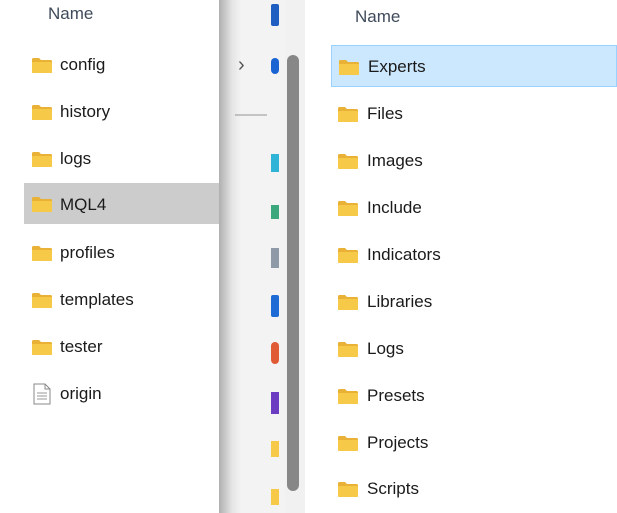 The height and width of the screenshot is (513, 617). I want to click on list-item-config: config, so click(121, 65).